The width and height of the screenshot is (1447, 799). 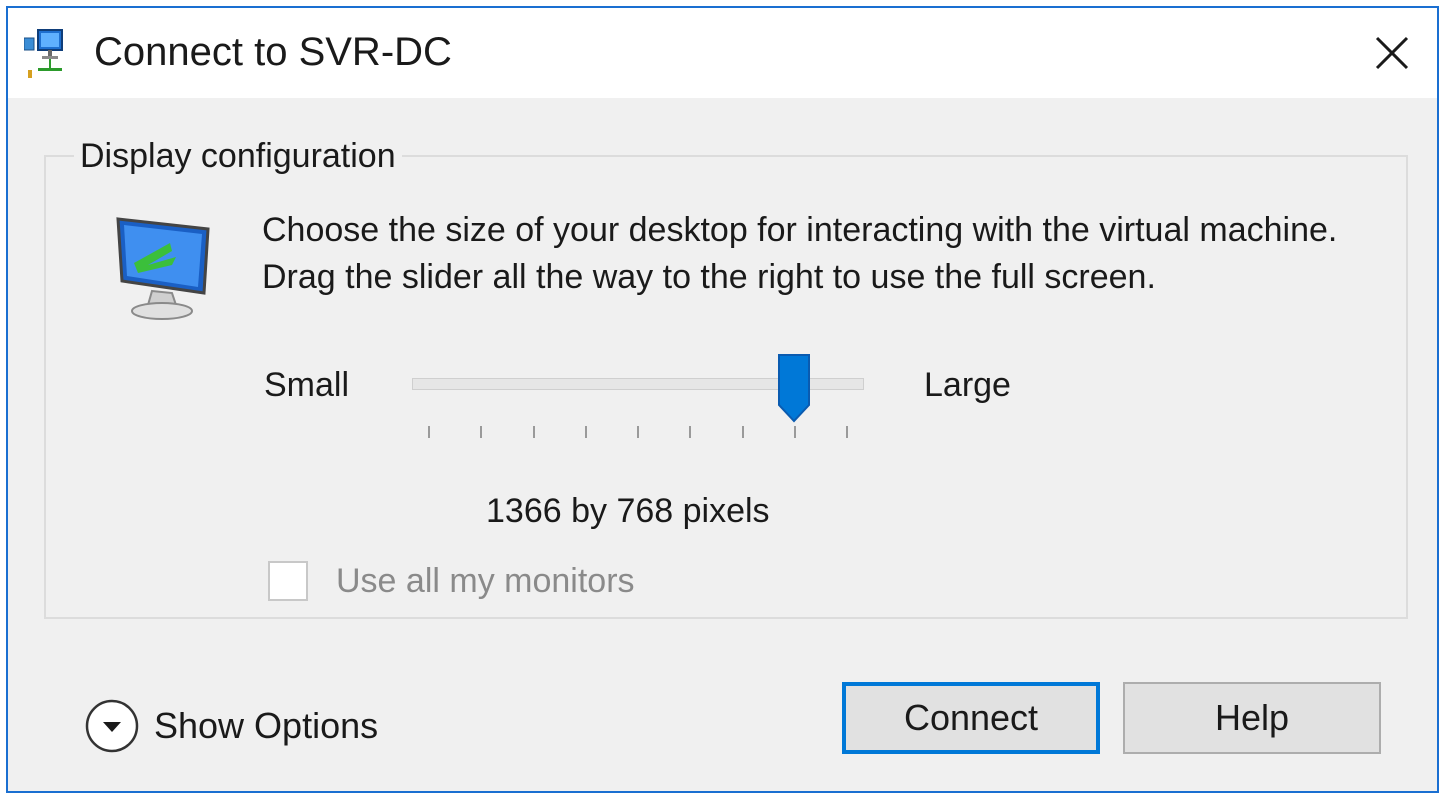 What do you see at coordinates (794, 388) in the screenshot?
I see `slider-thumb` at bounding box center [794, 388].